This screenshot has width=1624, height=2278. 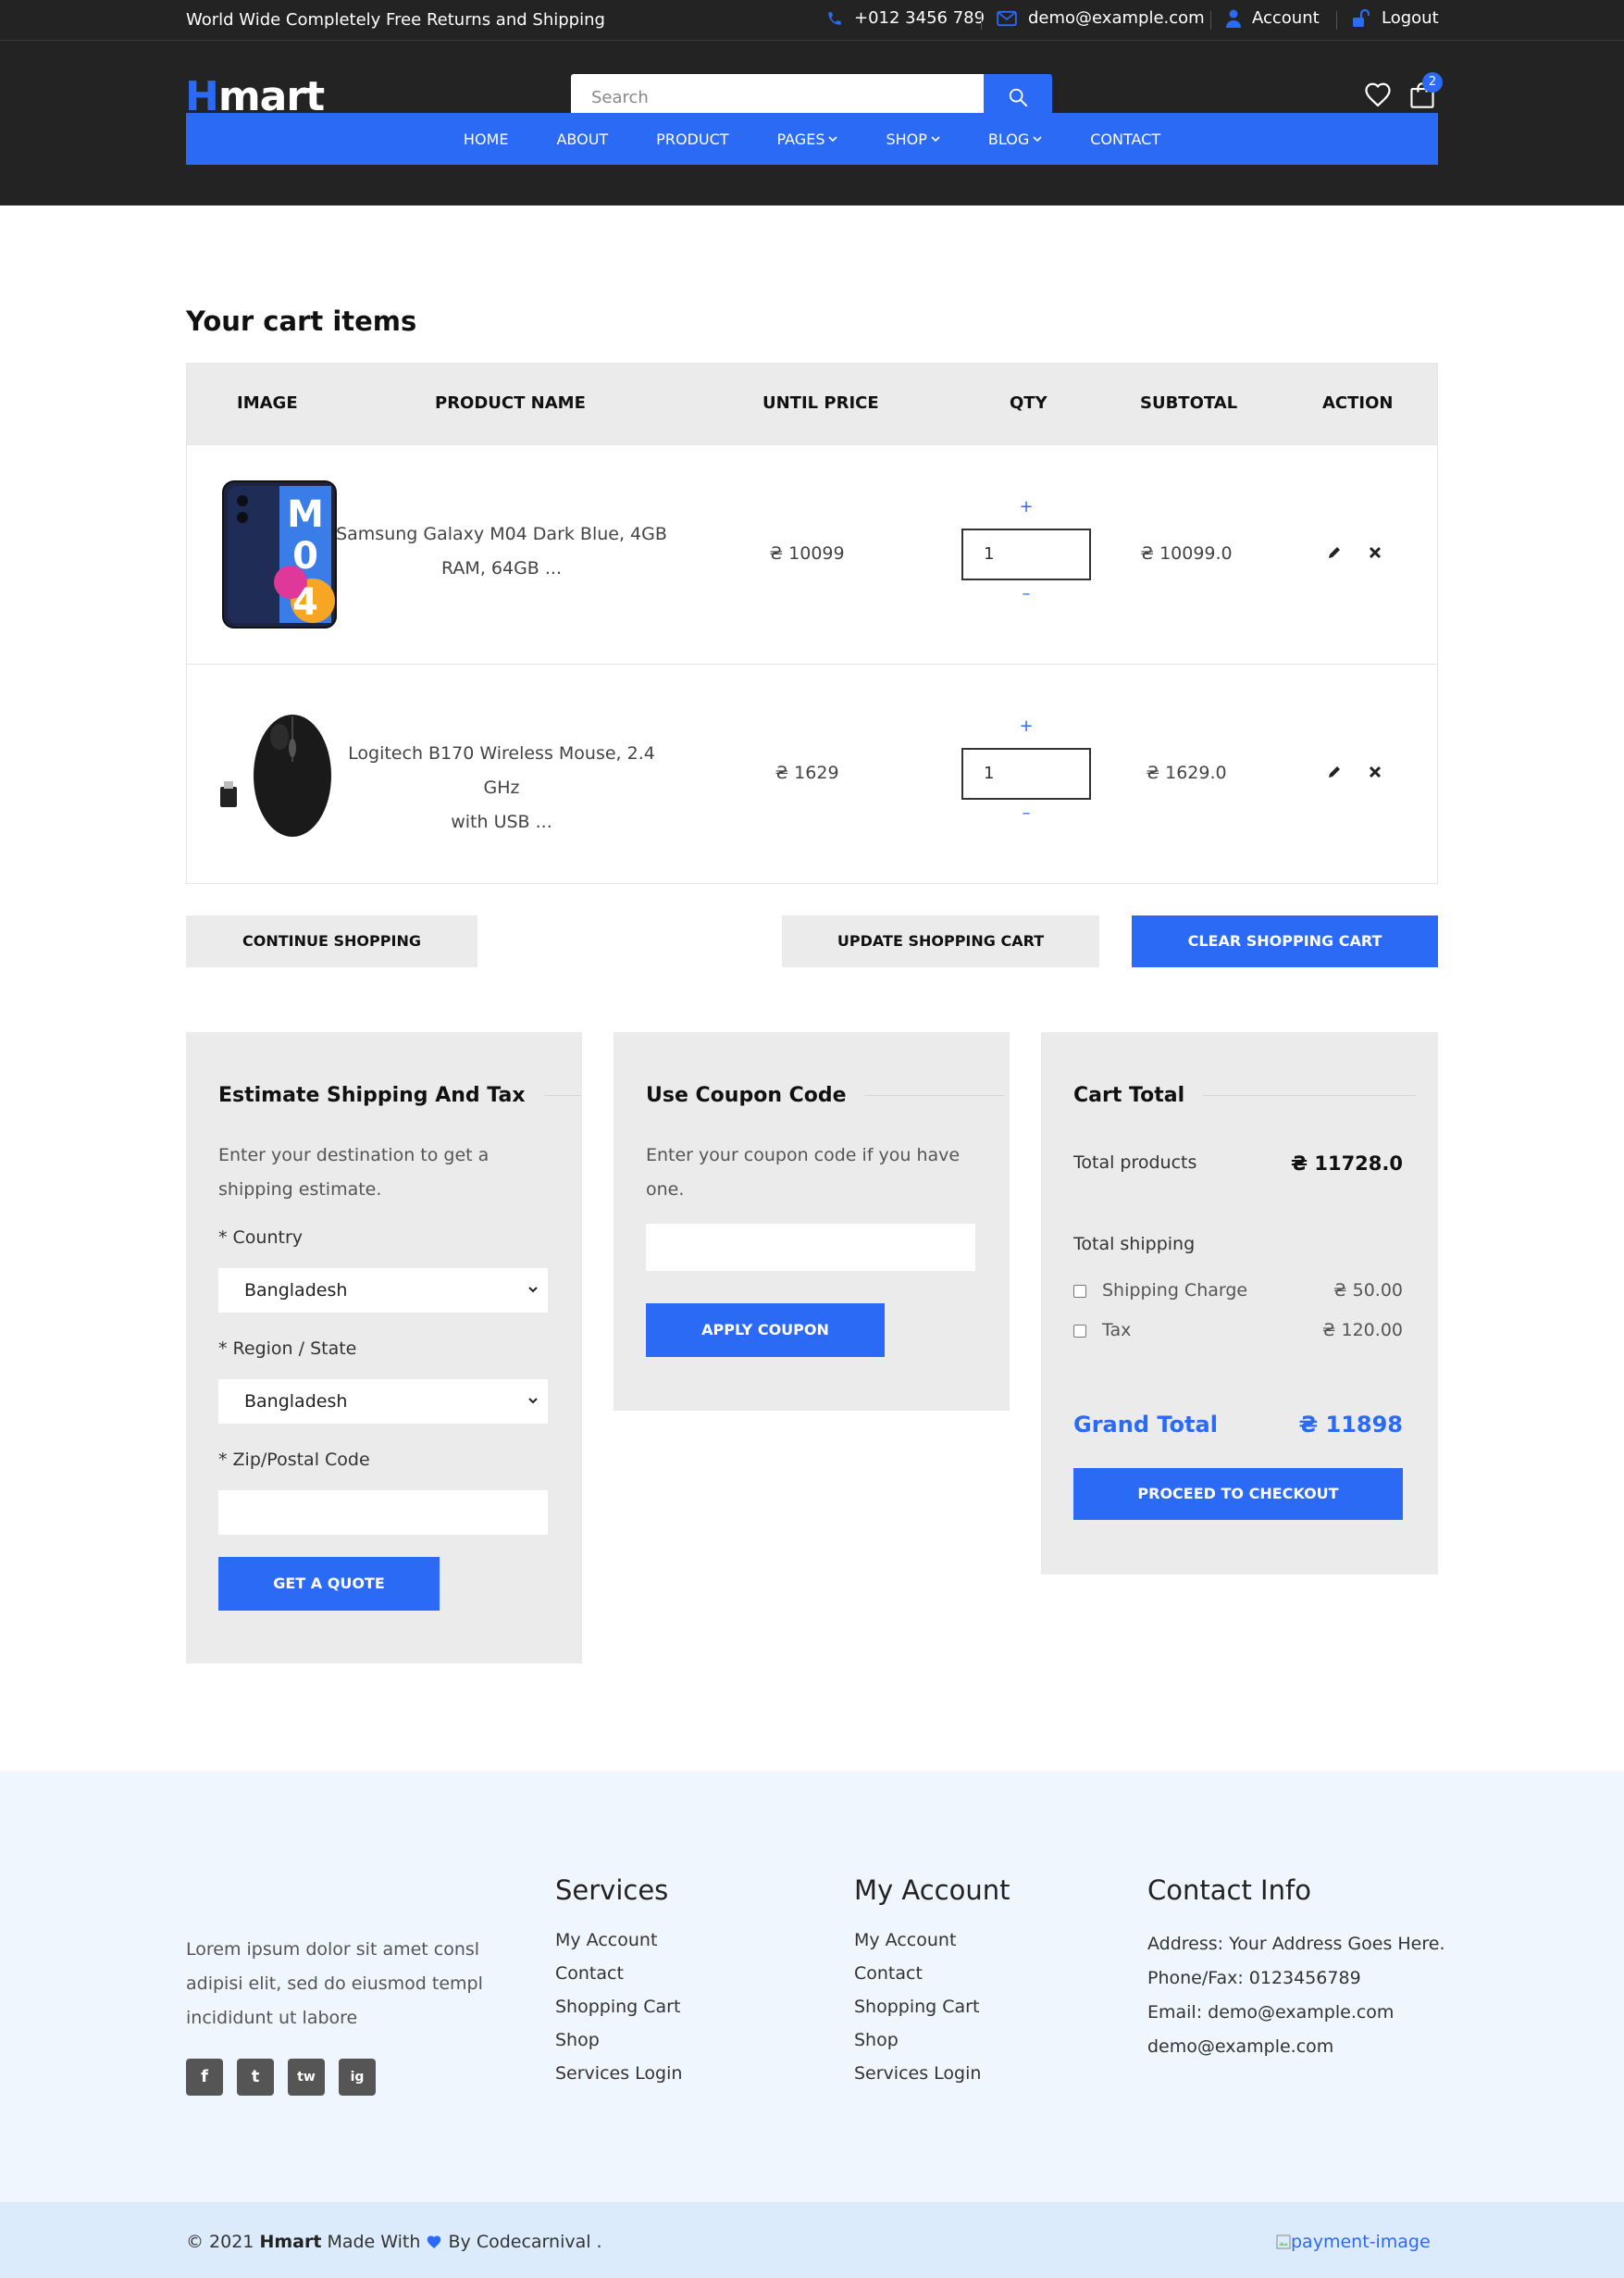 I want to click on nav-pages: PAGES, so click(x=807, y=139).